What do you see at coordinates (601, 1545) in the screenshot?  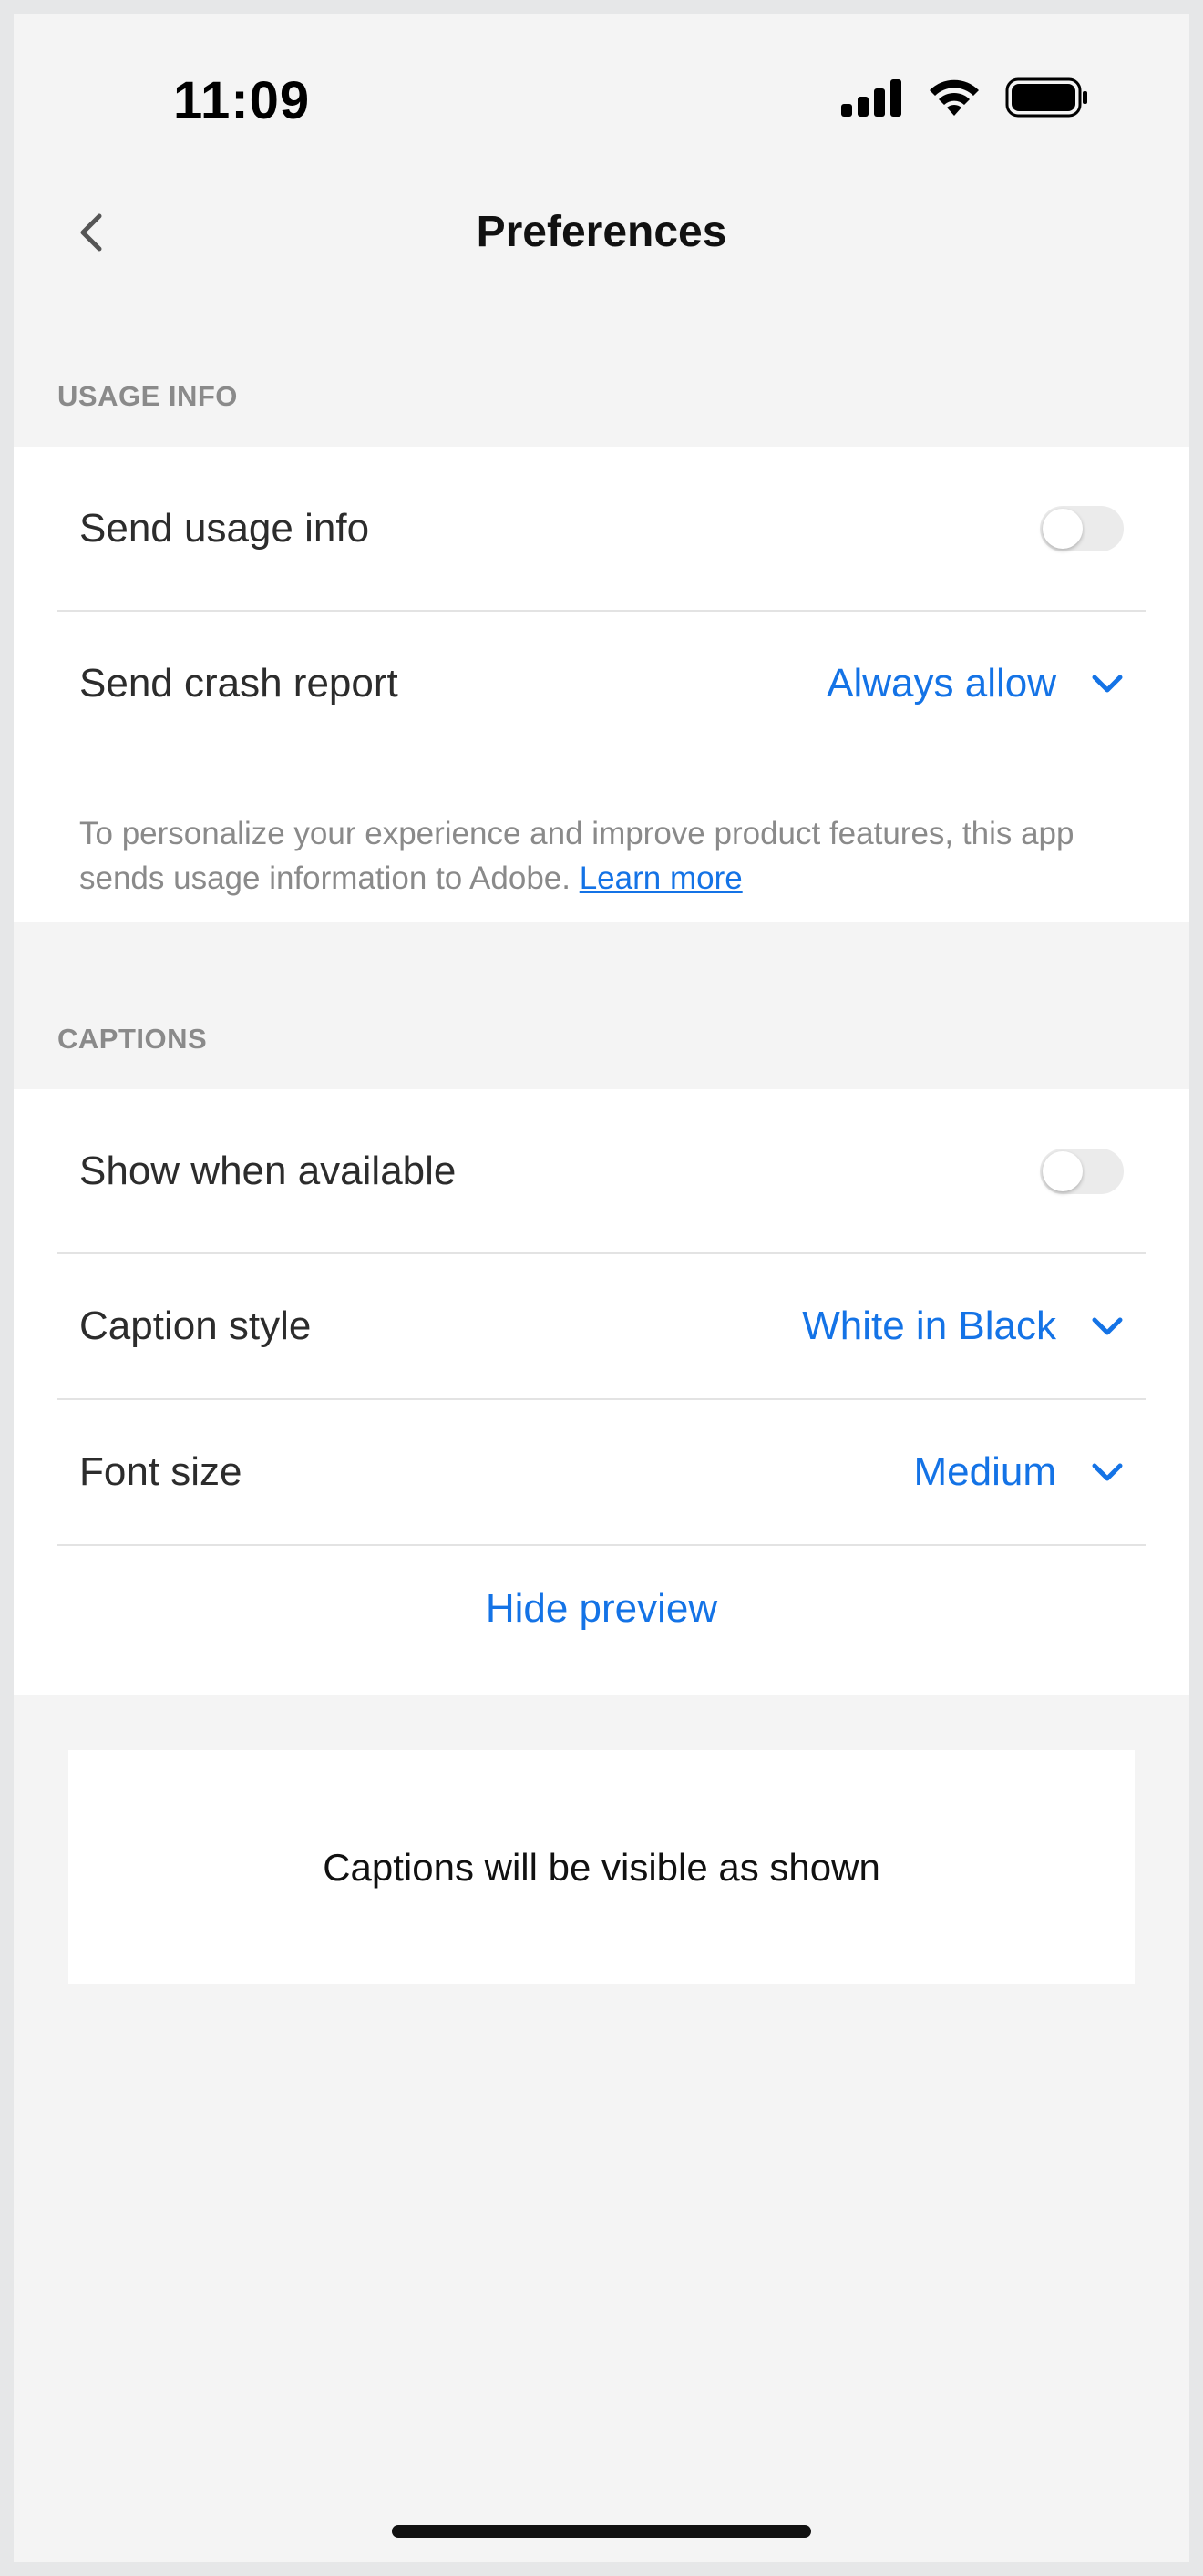 I see `divider` at bounding box center [601, 1545].